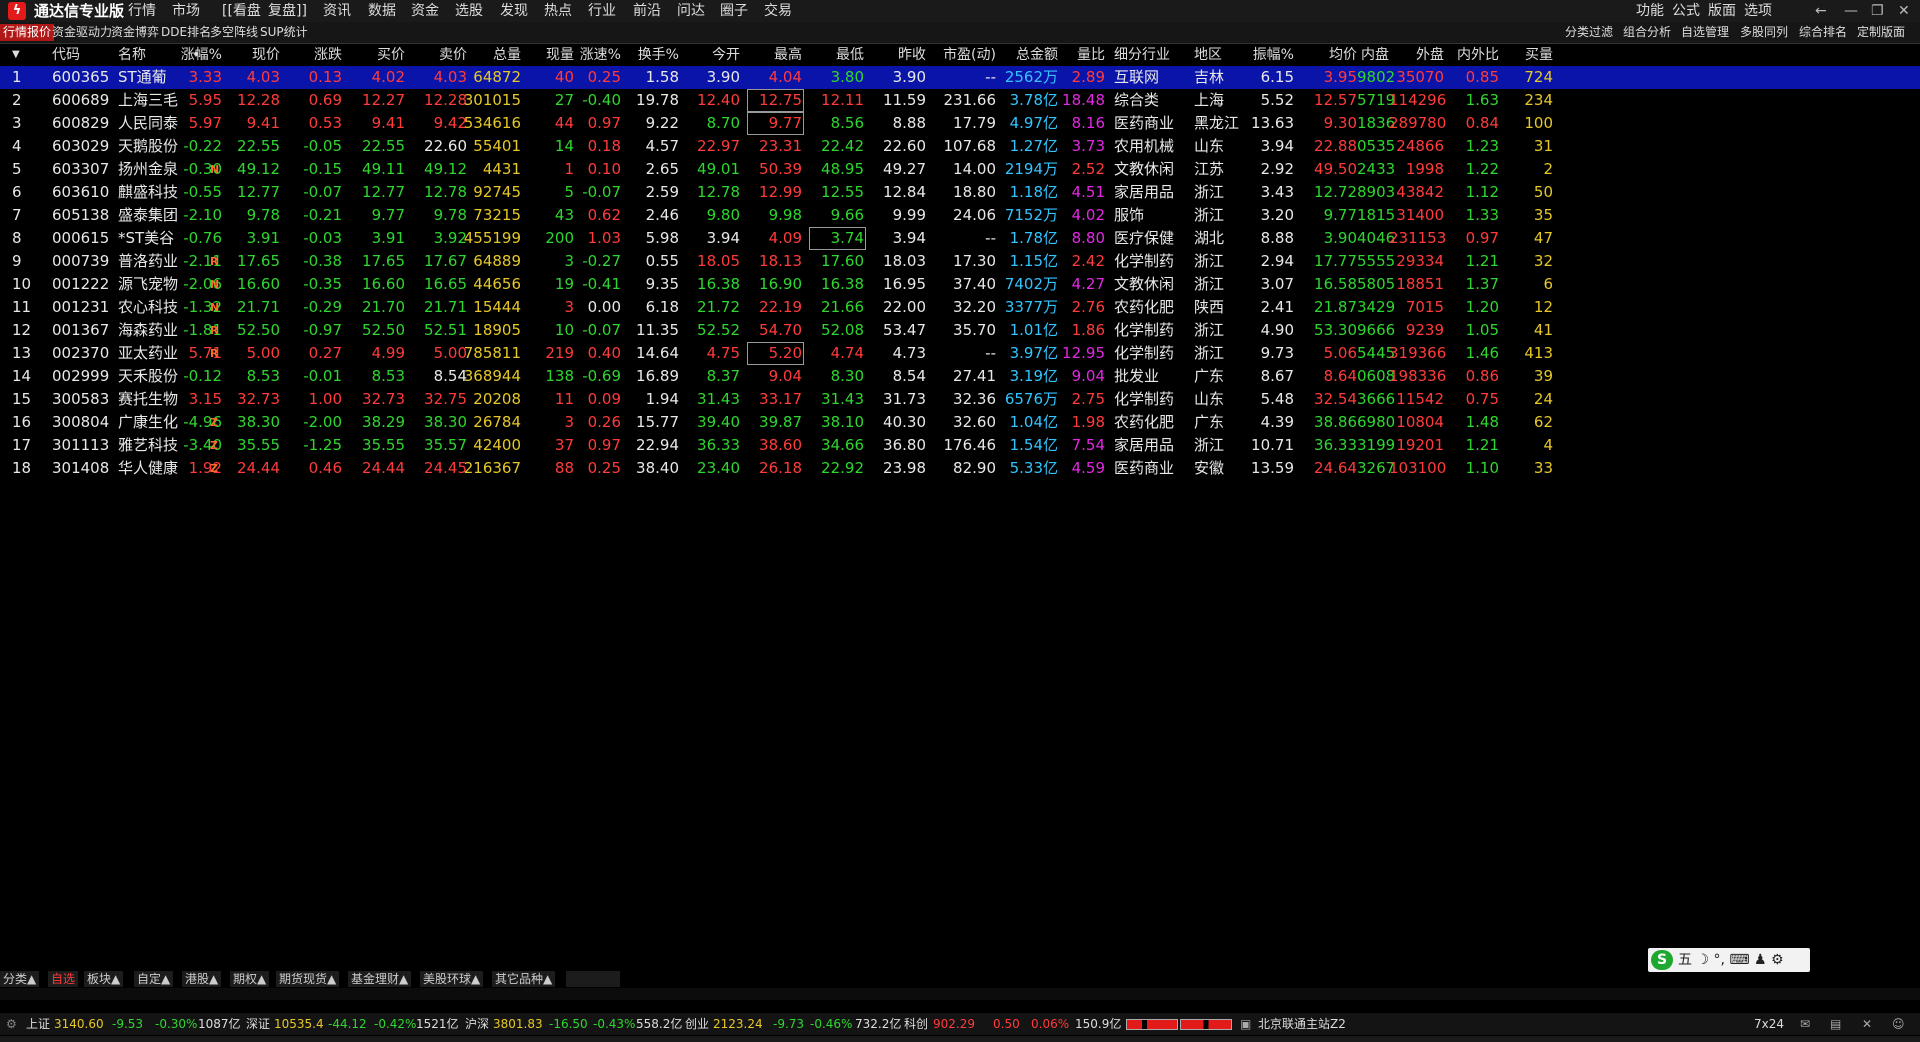 The width and height of the screenshot is (1920, 1042). I want to click on menu-item-11: 前沿, so click(647, 11).